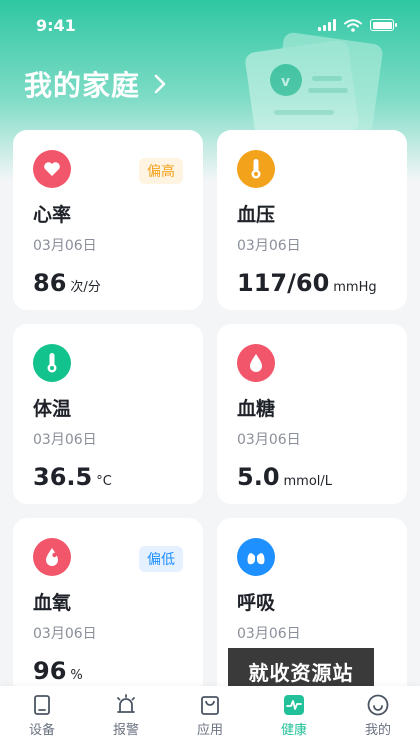 Image resolution: width=420 pixels, height=746 pixels. I want to click on tab-health: 健康, so click(294, 716).